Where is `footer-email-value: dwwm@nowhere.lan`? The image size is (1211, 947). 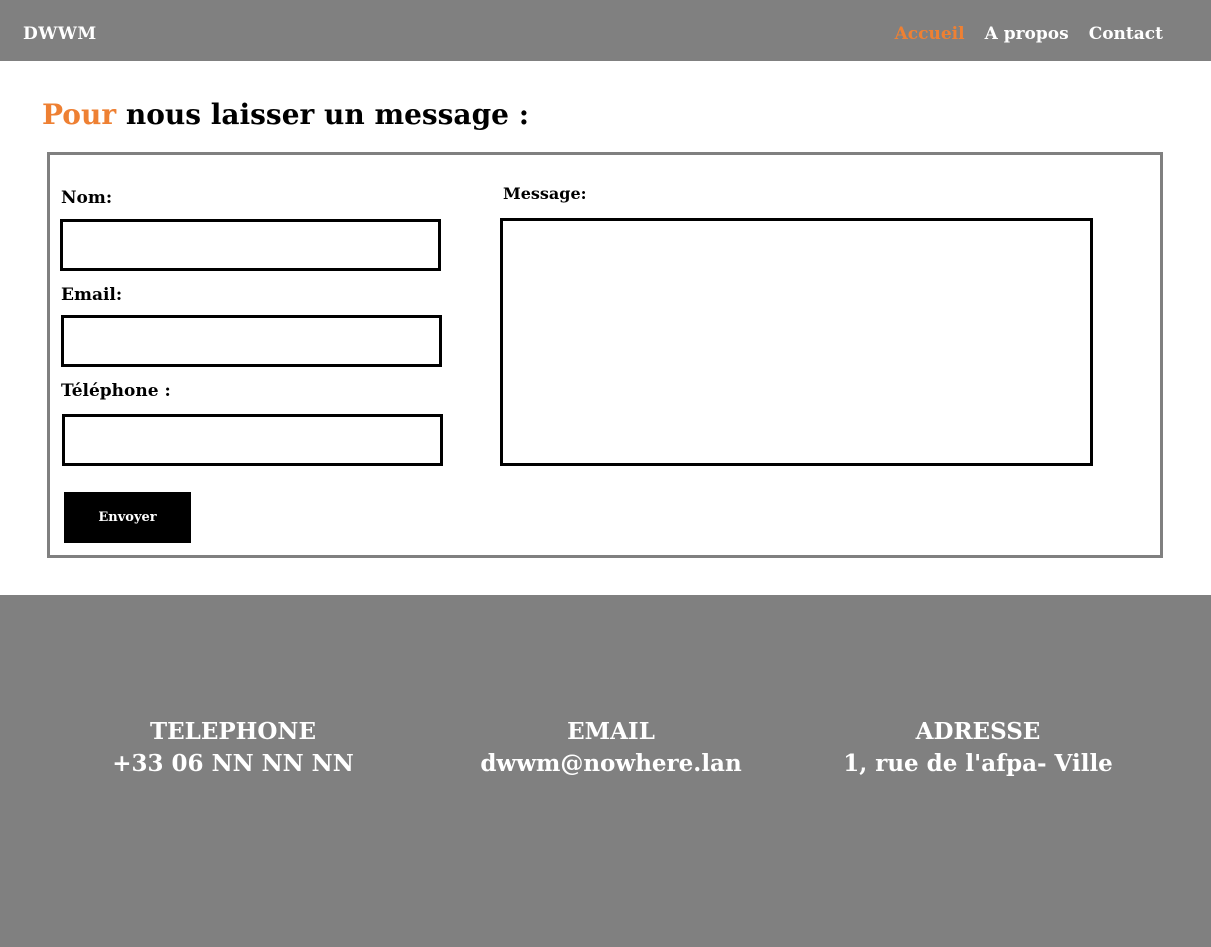 footer-email-value: dwwm@nowhere.lan is located at coordinates (611, 763).